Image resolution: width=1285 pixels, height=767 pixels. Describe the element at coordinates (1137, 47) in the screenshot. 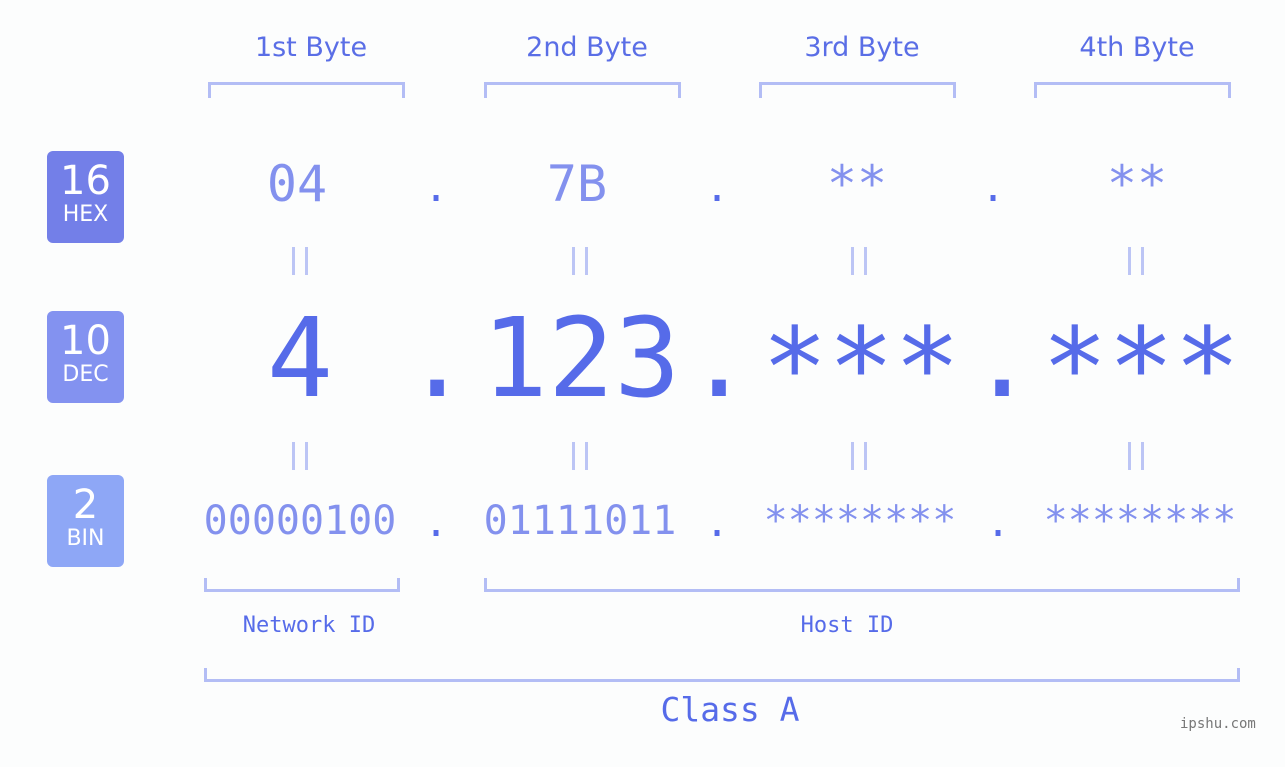

I see `byte-header-4: 4th Byte` at that location.